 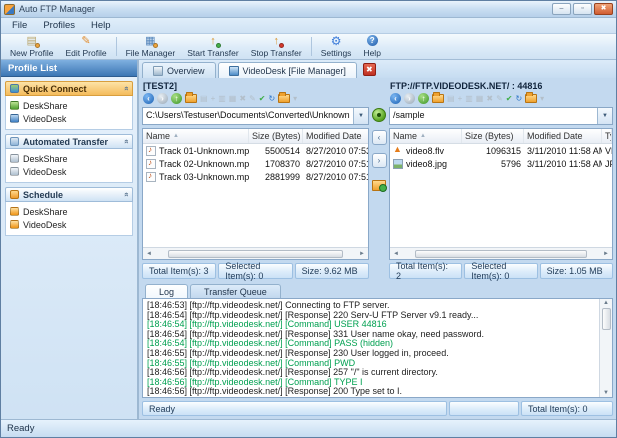 I want to click on menu-bar: File Profiles Help, so click(x=308, y=26).